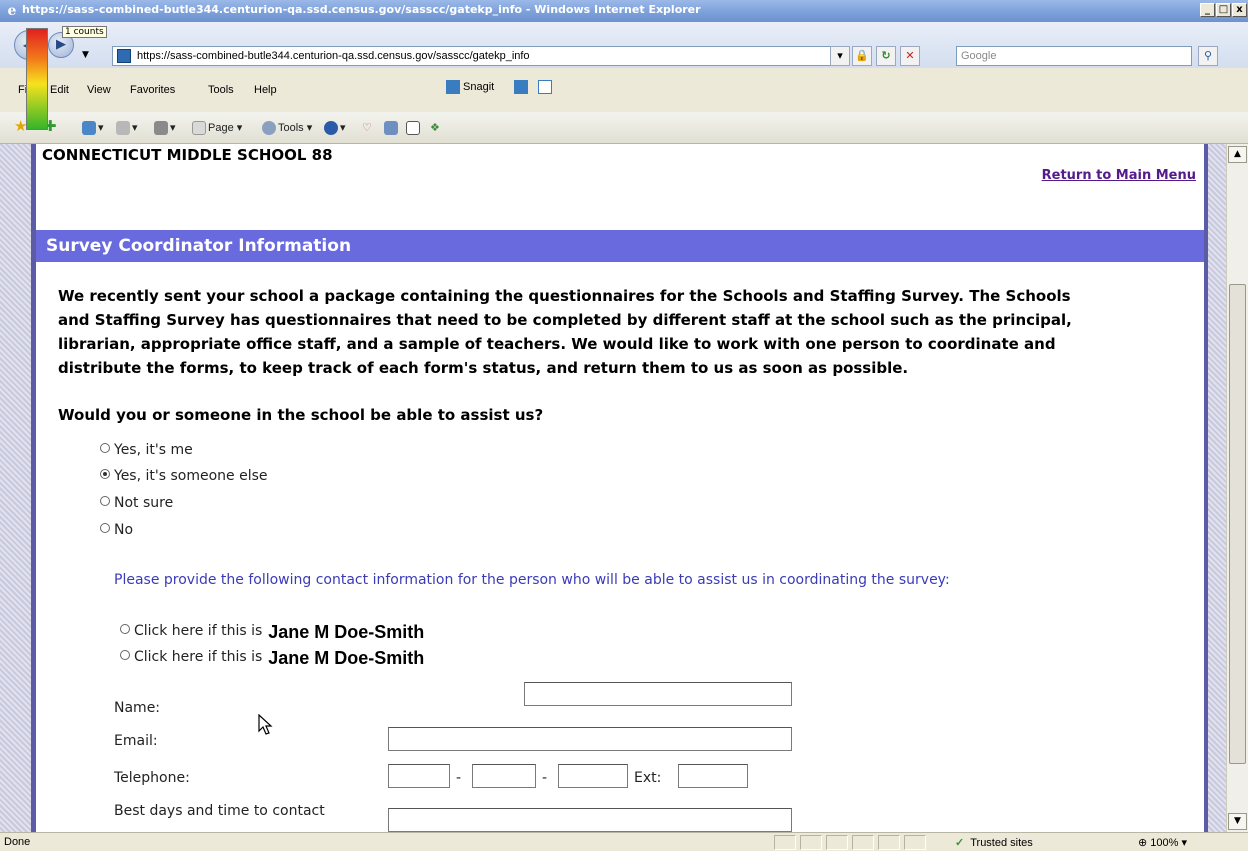 Image resolution: width=1248 pixels, height=851 pixels. What do you see at coordinates (221, 90) in the screenshot?
I see `menu-tools: Tools` at bounding box center [221, 90].